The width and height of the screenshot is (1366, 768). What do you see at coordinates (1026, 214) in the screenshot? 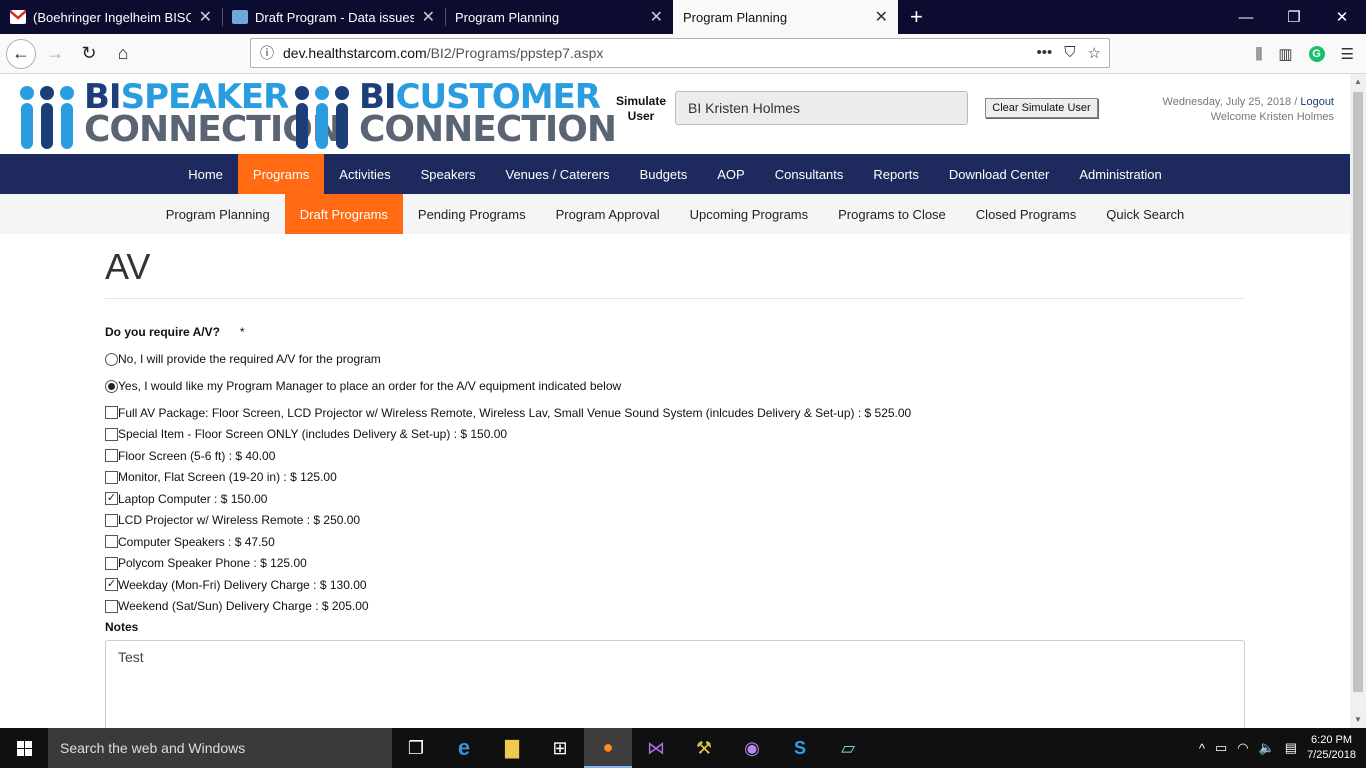
I see `subnav-item-closed-programs: Closed Programs` at bounding box center [1026, 214].